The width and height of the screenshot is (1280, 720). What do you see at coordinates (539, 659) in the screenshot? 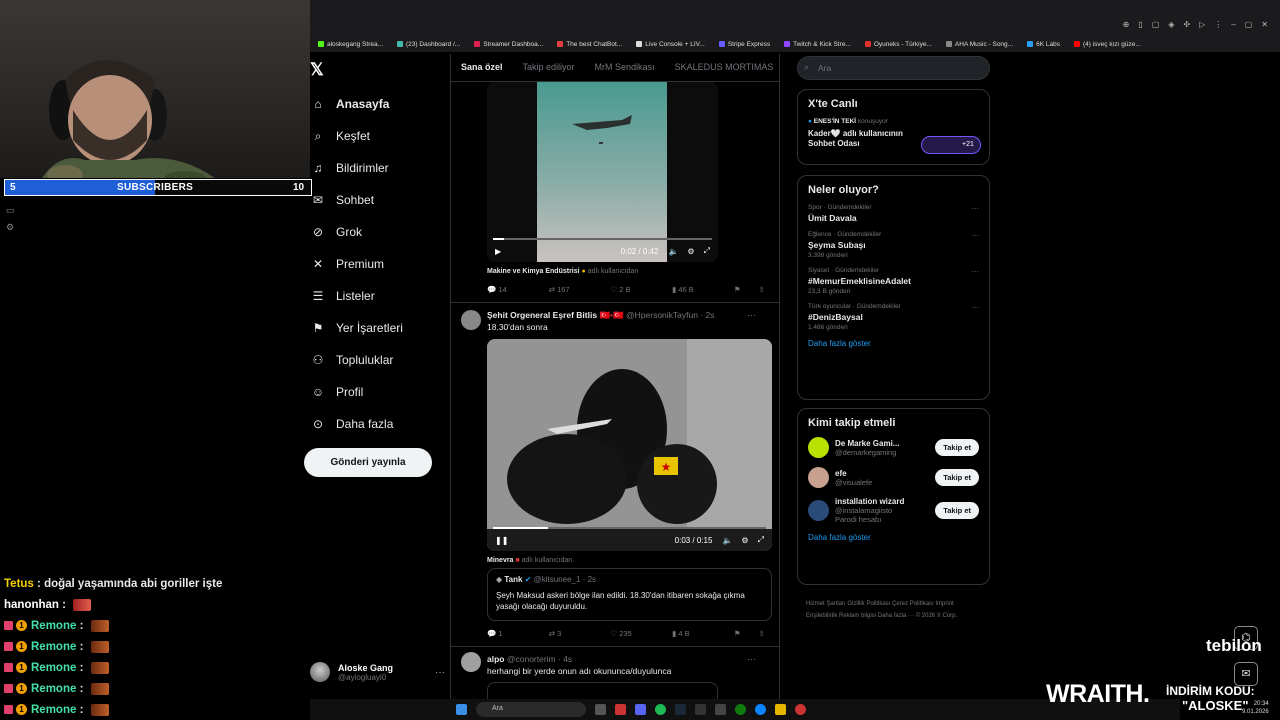
I see `post-handle: @conorterim · 4s` at bounding box center [539, 659].